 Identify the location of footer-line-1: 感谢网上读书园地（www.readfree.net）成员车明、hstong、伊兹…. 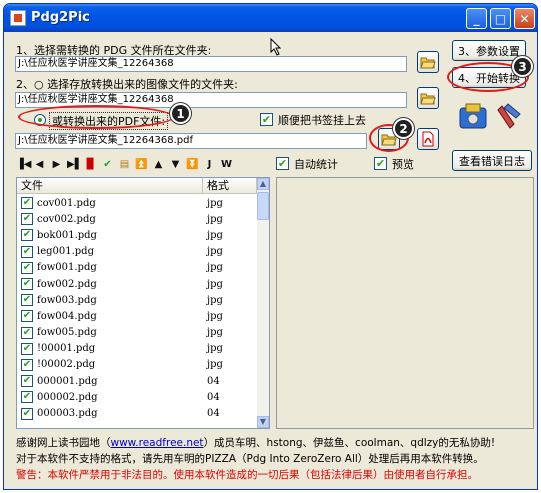
(255, 443).